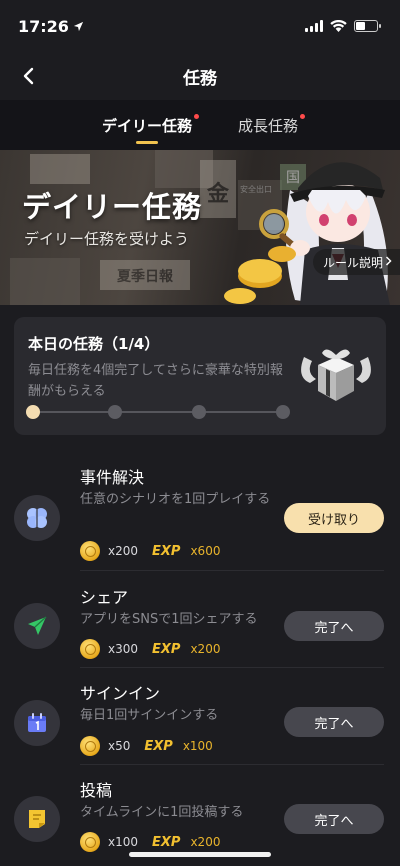 This screenshot has height=866, width=400. Describe the element at coordinates (169, 619) in the screenshot. I see `task-description: アプリをSNSで1回シェアする` at that location.